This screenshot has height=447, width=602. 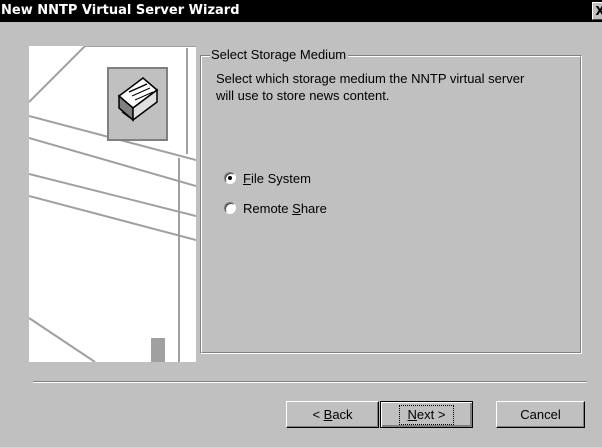 I want to click on radio-remote-share: Remote Share, so click(x=275, y=208).